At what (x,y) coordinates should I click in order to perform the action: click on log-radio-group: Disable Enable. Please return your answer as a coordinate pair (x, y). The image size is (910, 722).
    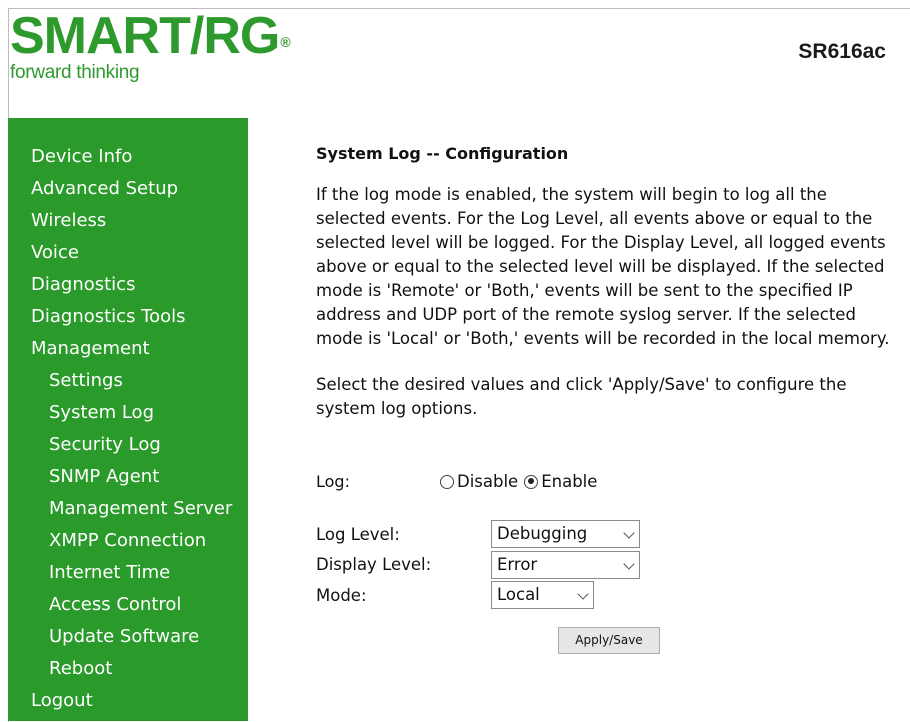
    Looking at the image, I should click on (518, 481).